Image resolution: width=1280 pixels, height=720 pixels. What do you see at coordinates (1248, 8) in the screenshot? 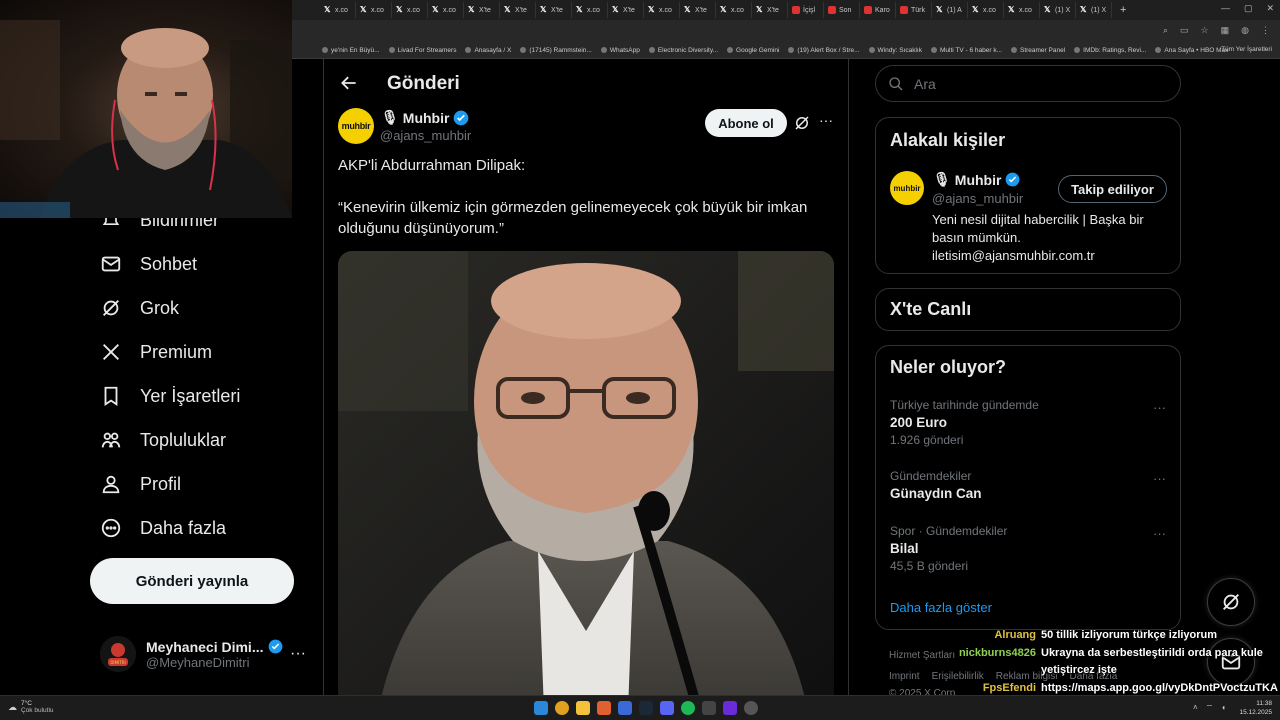
I see `maximize-icon: ▢` at bounding box center [1248, 8].